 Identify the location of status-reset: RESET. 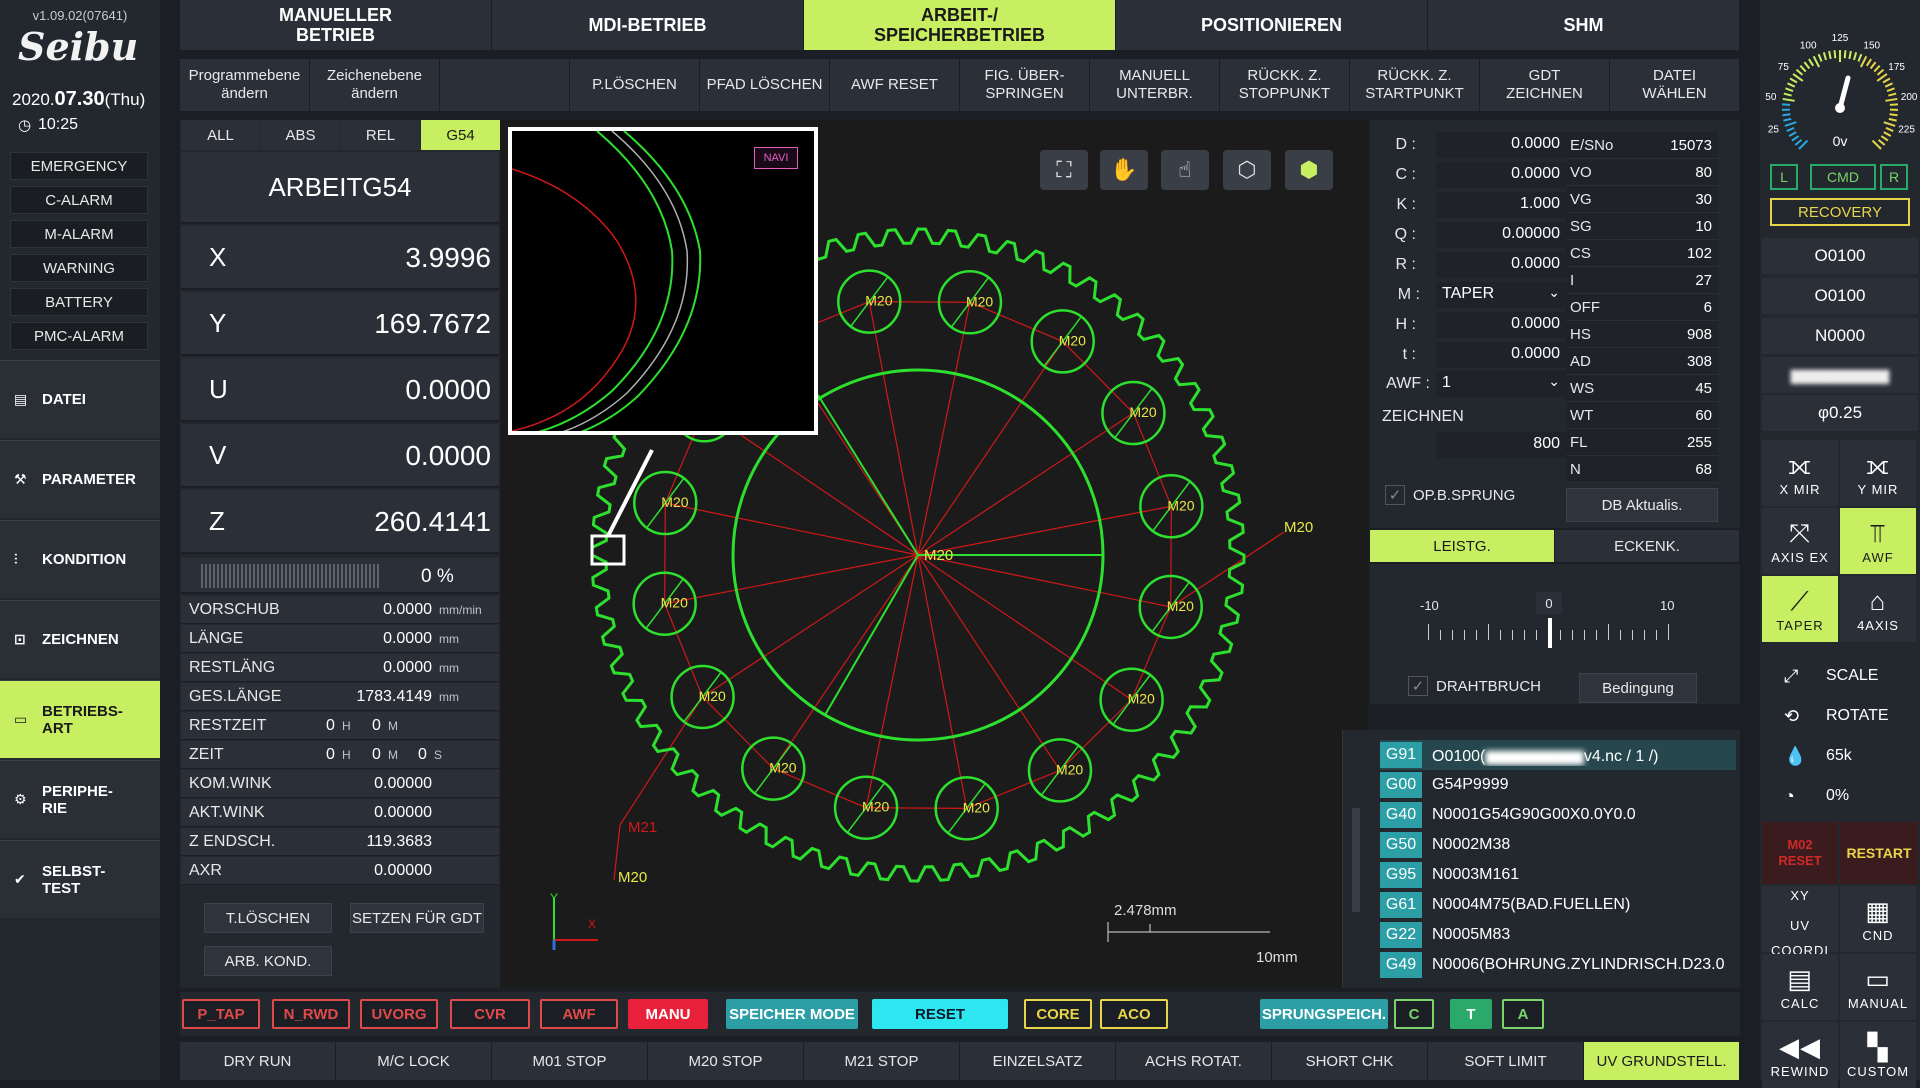
(940, 1014).